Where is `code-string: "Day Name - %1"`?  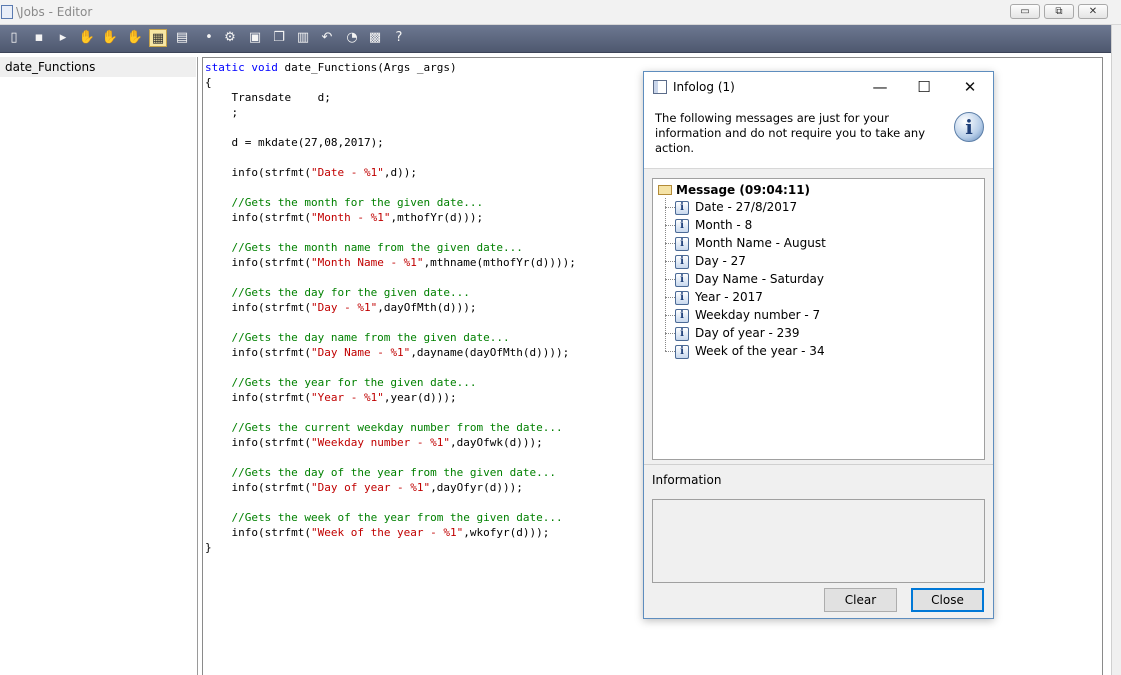
code-string: "Day Name - %1" is located at coordinates (360, 352).